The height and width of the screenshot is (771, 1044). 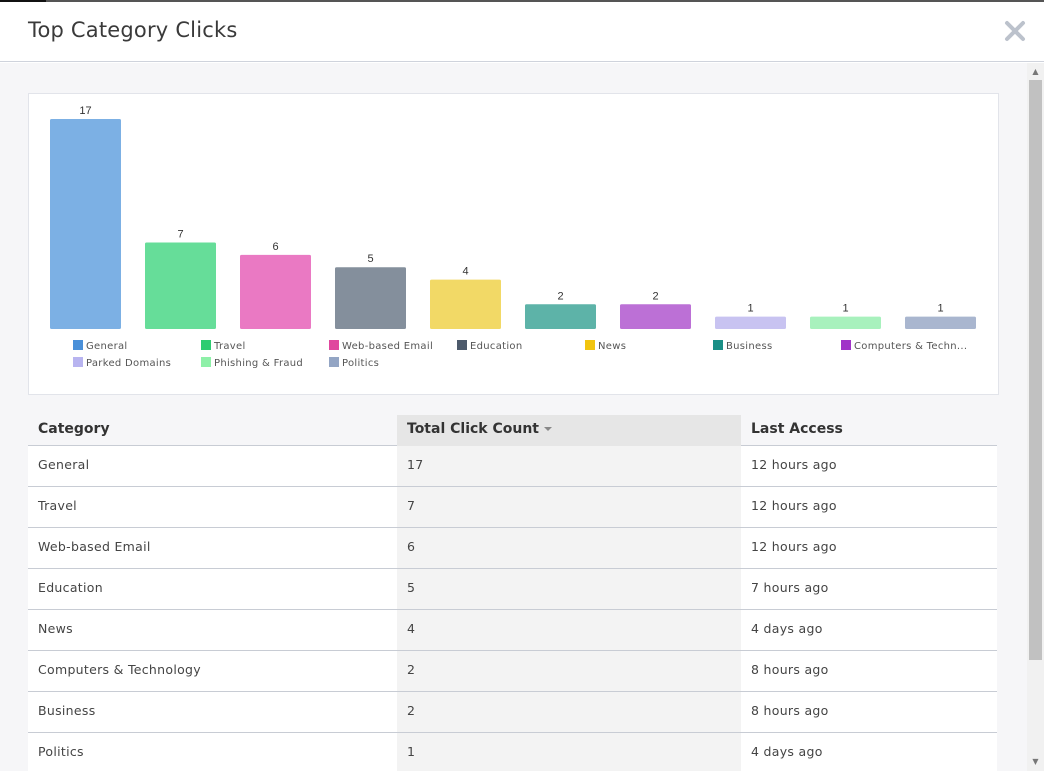 I want to click on close-icon, so click(x=1015, y=31).